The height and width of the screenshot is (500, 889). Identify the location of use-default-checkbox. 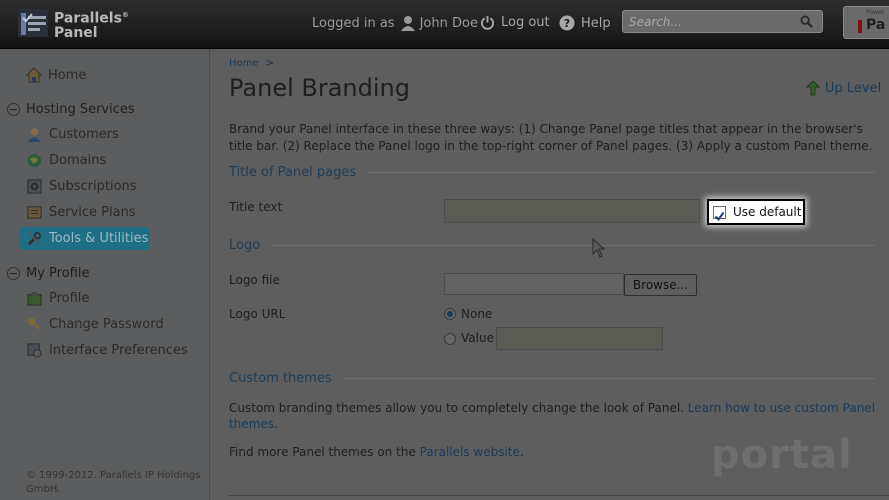
(719, 214).